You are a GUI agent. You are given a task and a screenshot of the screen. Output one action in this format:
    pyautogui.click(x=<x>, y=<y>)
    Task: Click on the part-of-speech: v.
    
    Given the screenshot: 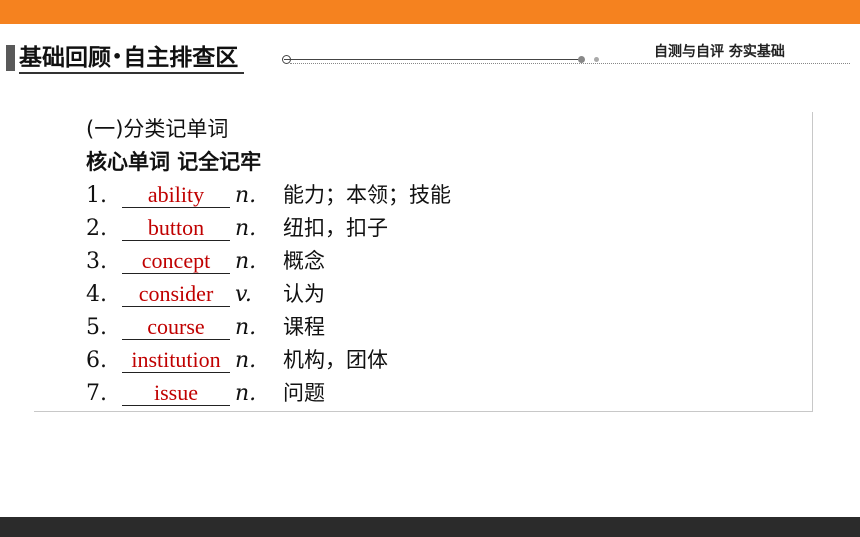 What is the action you would take?
    pyautogui.click(x=243, y=294)
    